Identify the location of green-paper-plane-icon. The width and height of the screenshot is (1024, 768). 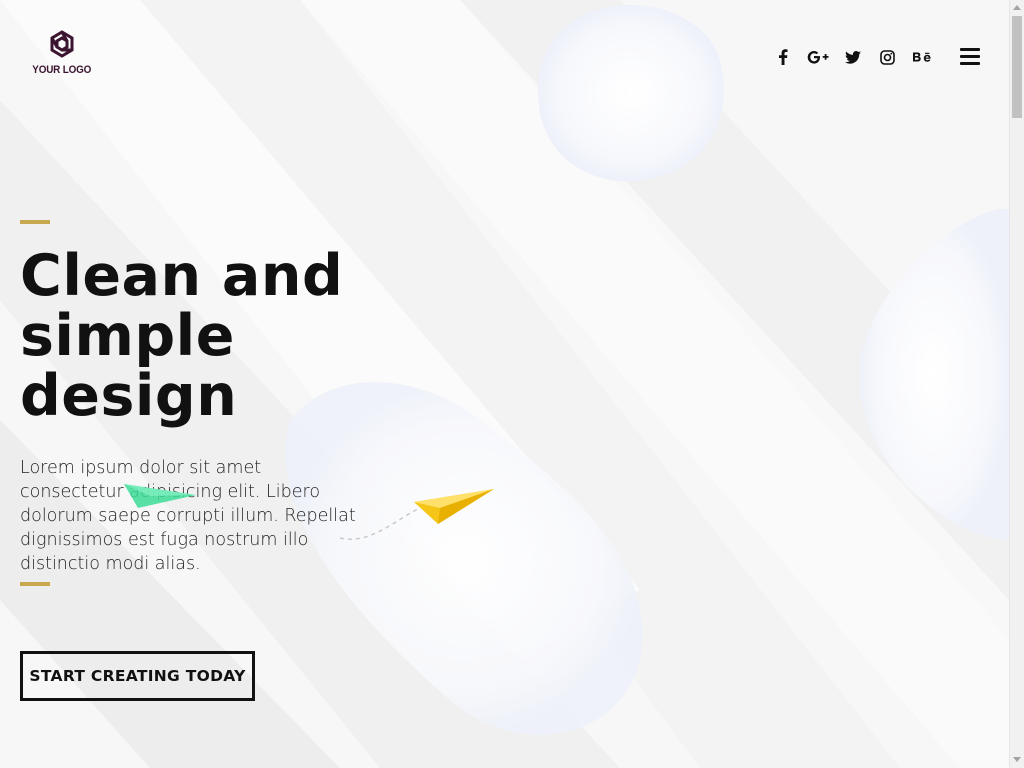
(160, 496).